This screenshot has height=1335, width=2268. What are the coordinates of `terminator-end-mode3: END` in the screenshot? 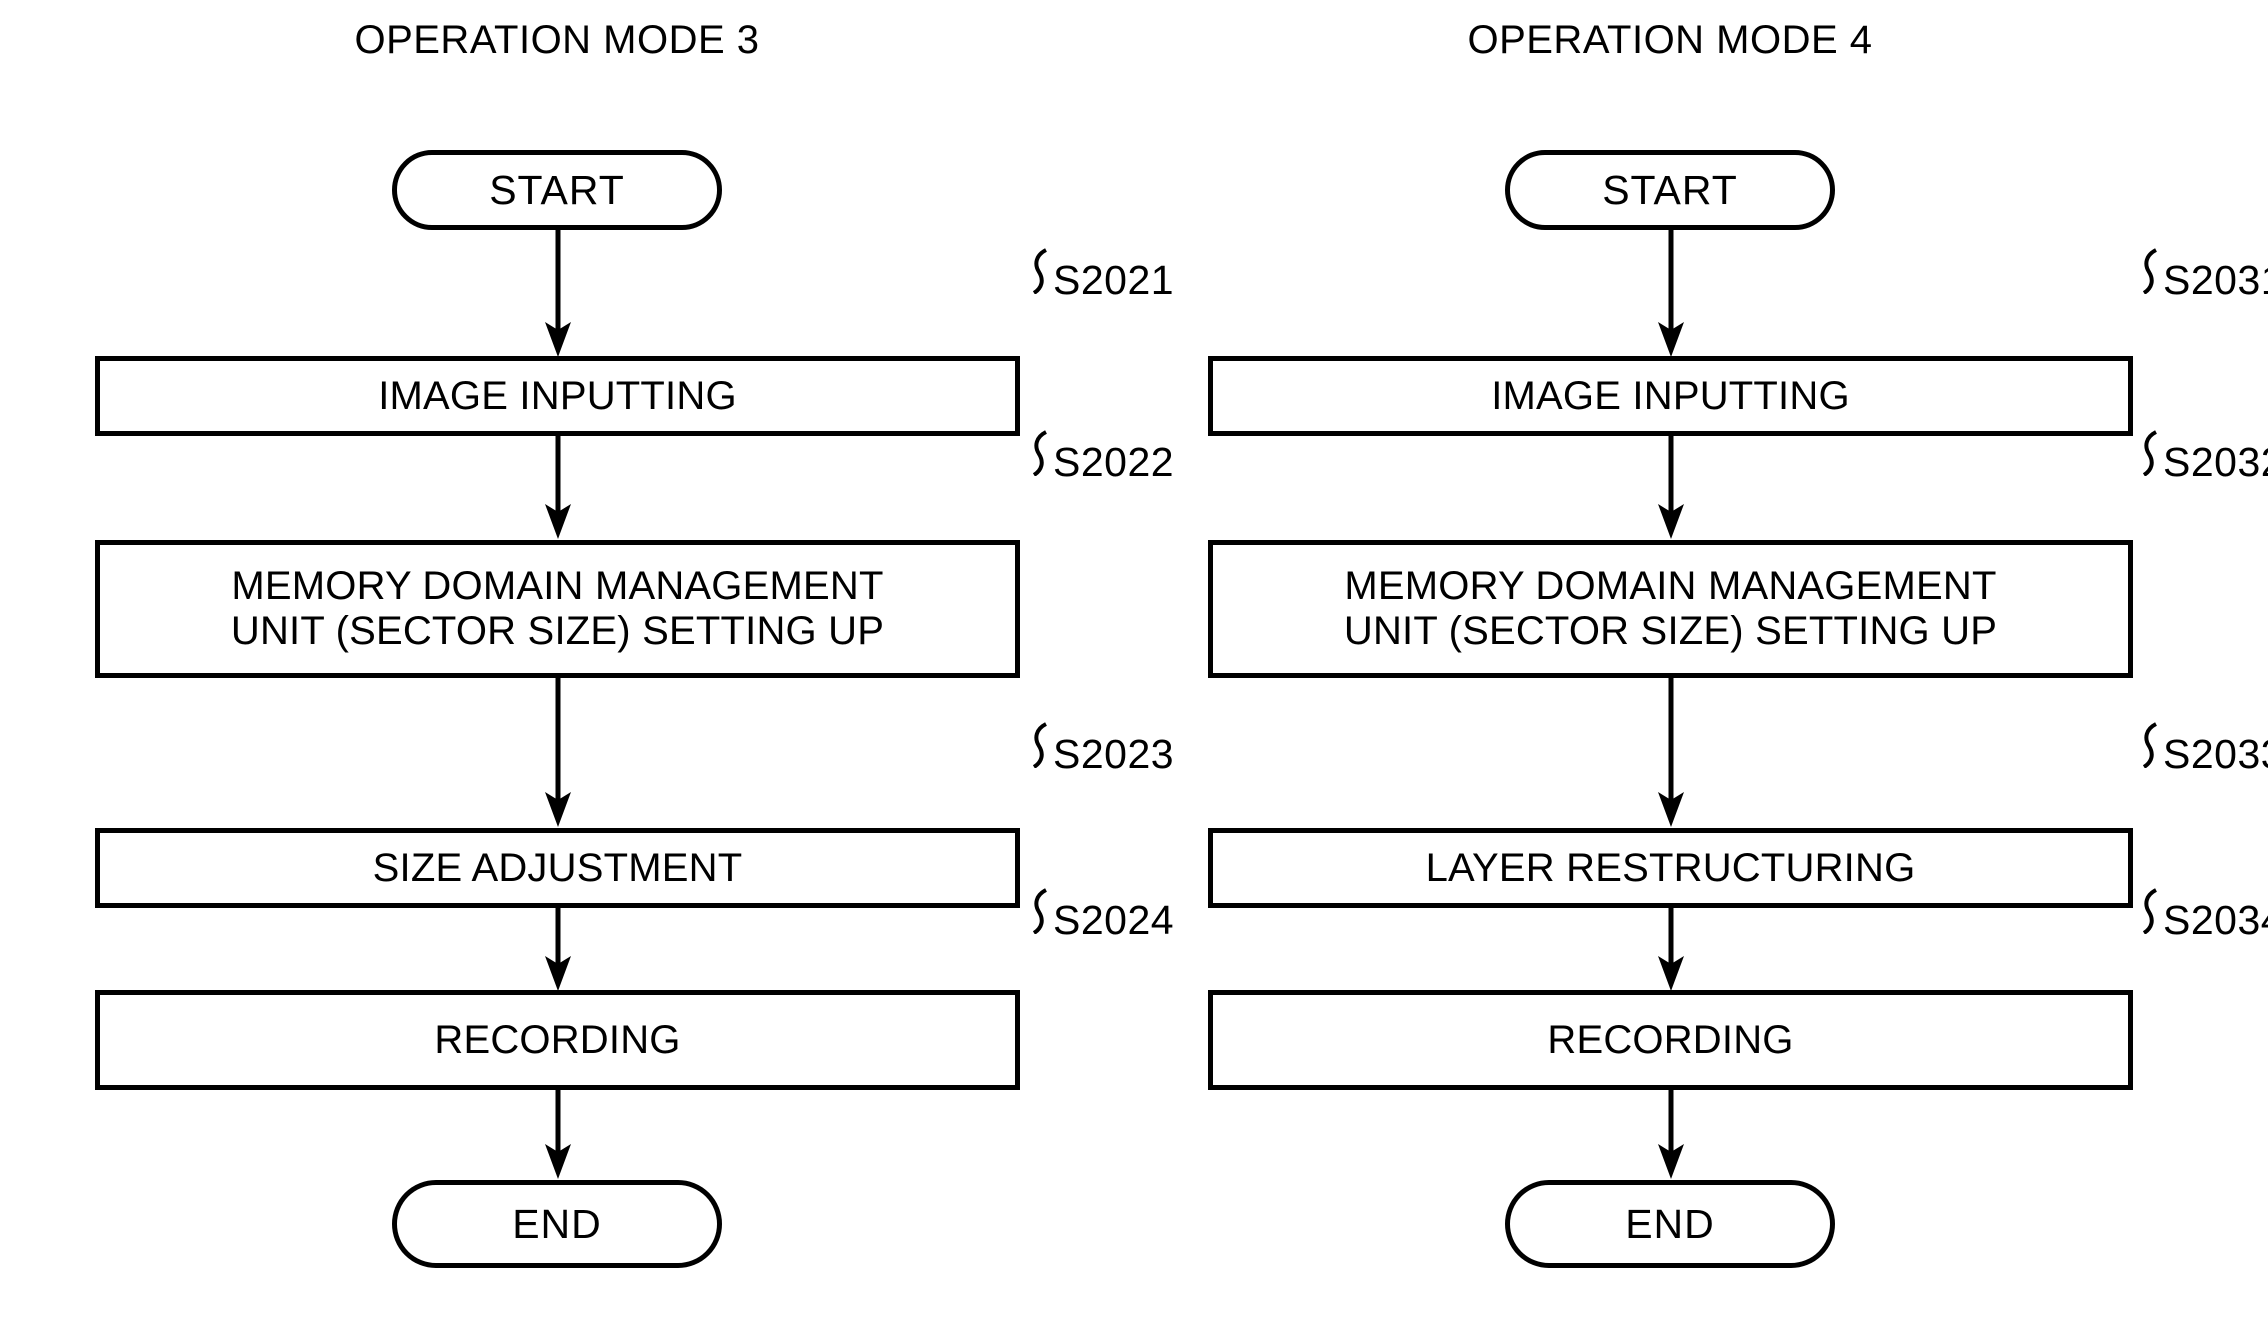 It's located at (557, 1224).